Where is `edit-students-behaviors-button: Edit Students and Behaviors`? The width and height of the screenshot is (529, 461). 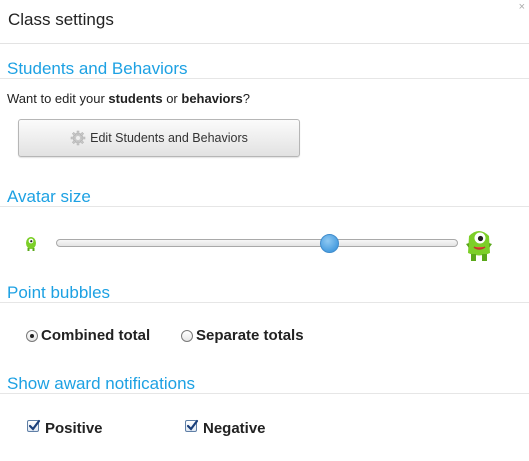
edit-students-behaviors-button: Edit Students and Behaviors is located at coordinates (159, 138).